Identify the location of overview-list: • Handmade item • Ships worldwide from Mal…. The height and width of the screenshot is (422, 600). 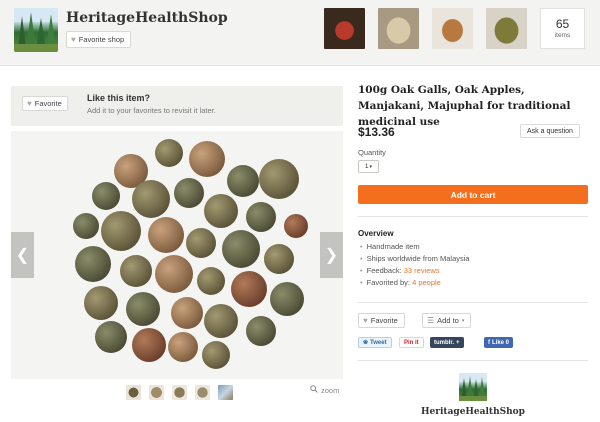
(415, 265).